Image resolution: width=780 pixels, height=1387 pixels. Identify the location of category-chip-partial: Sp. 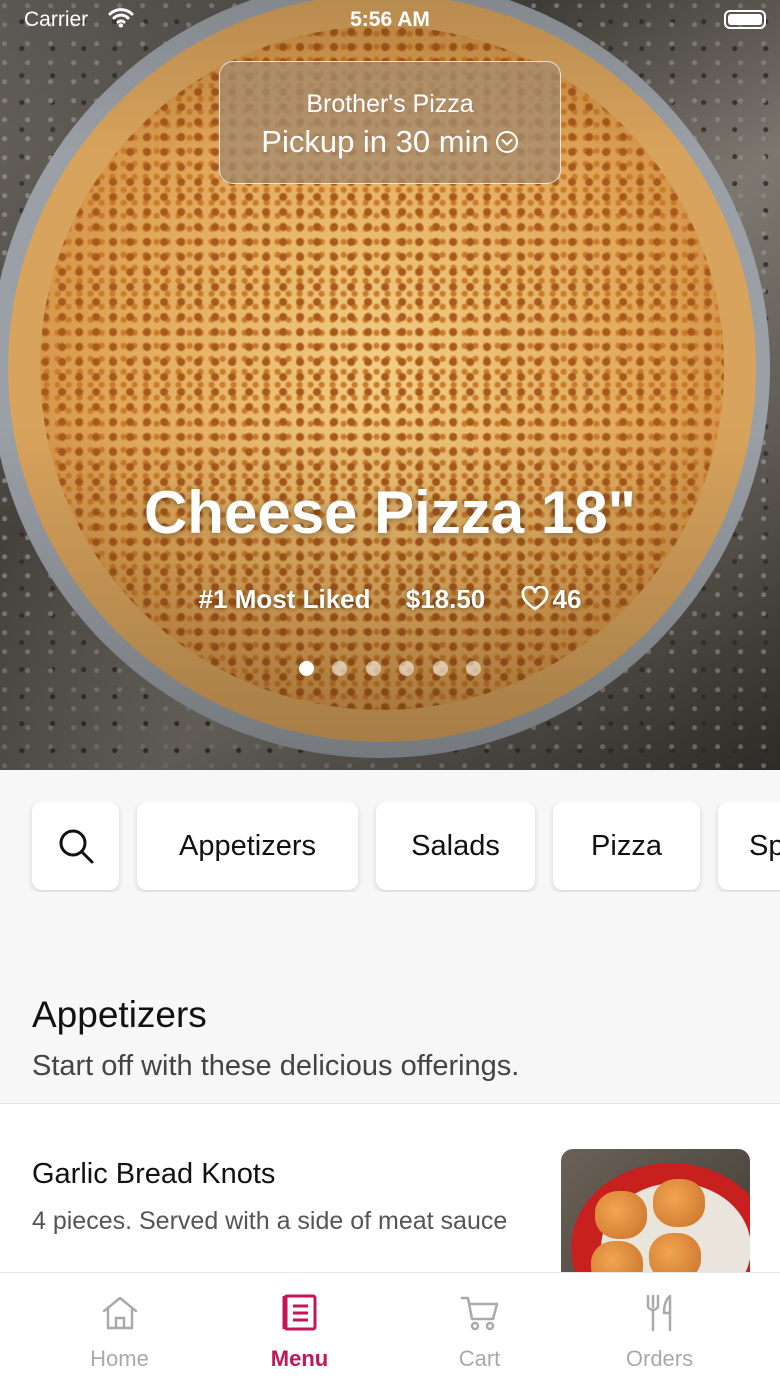
(749, 846).